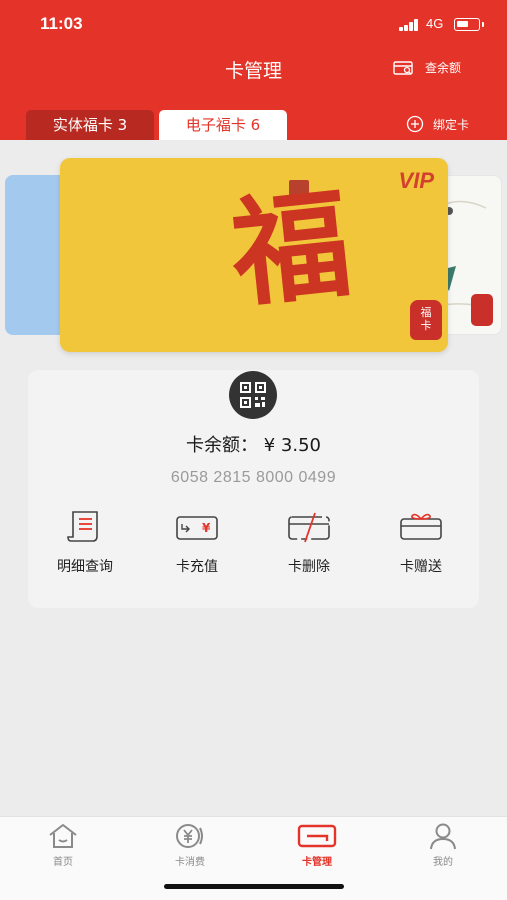 This screenshot has height=900, width=507. I want to click on nav-profile-label: 我的, so click(443, 862).